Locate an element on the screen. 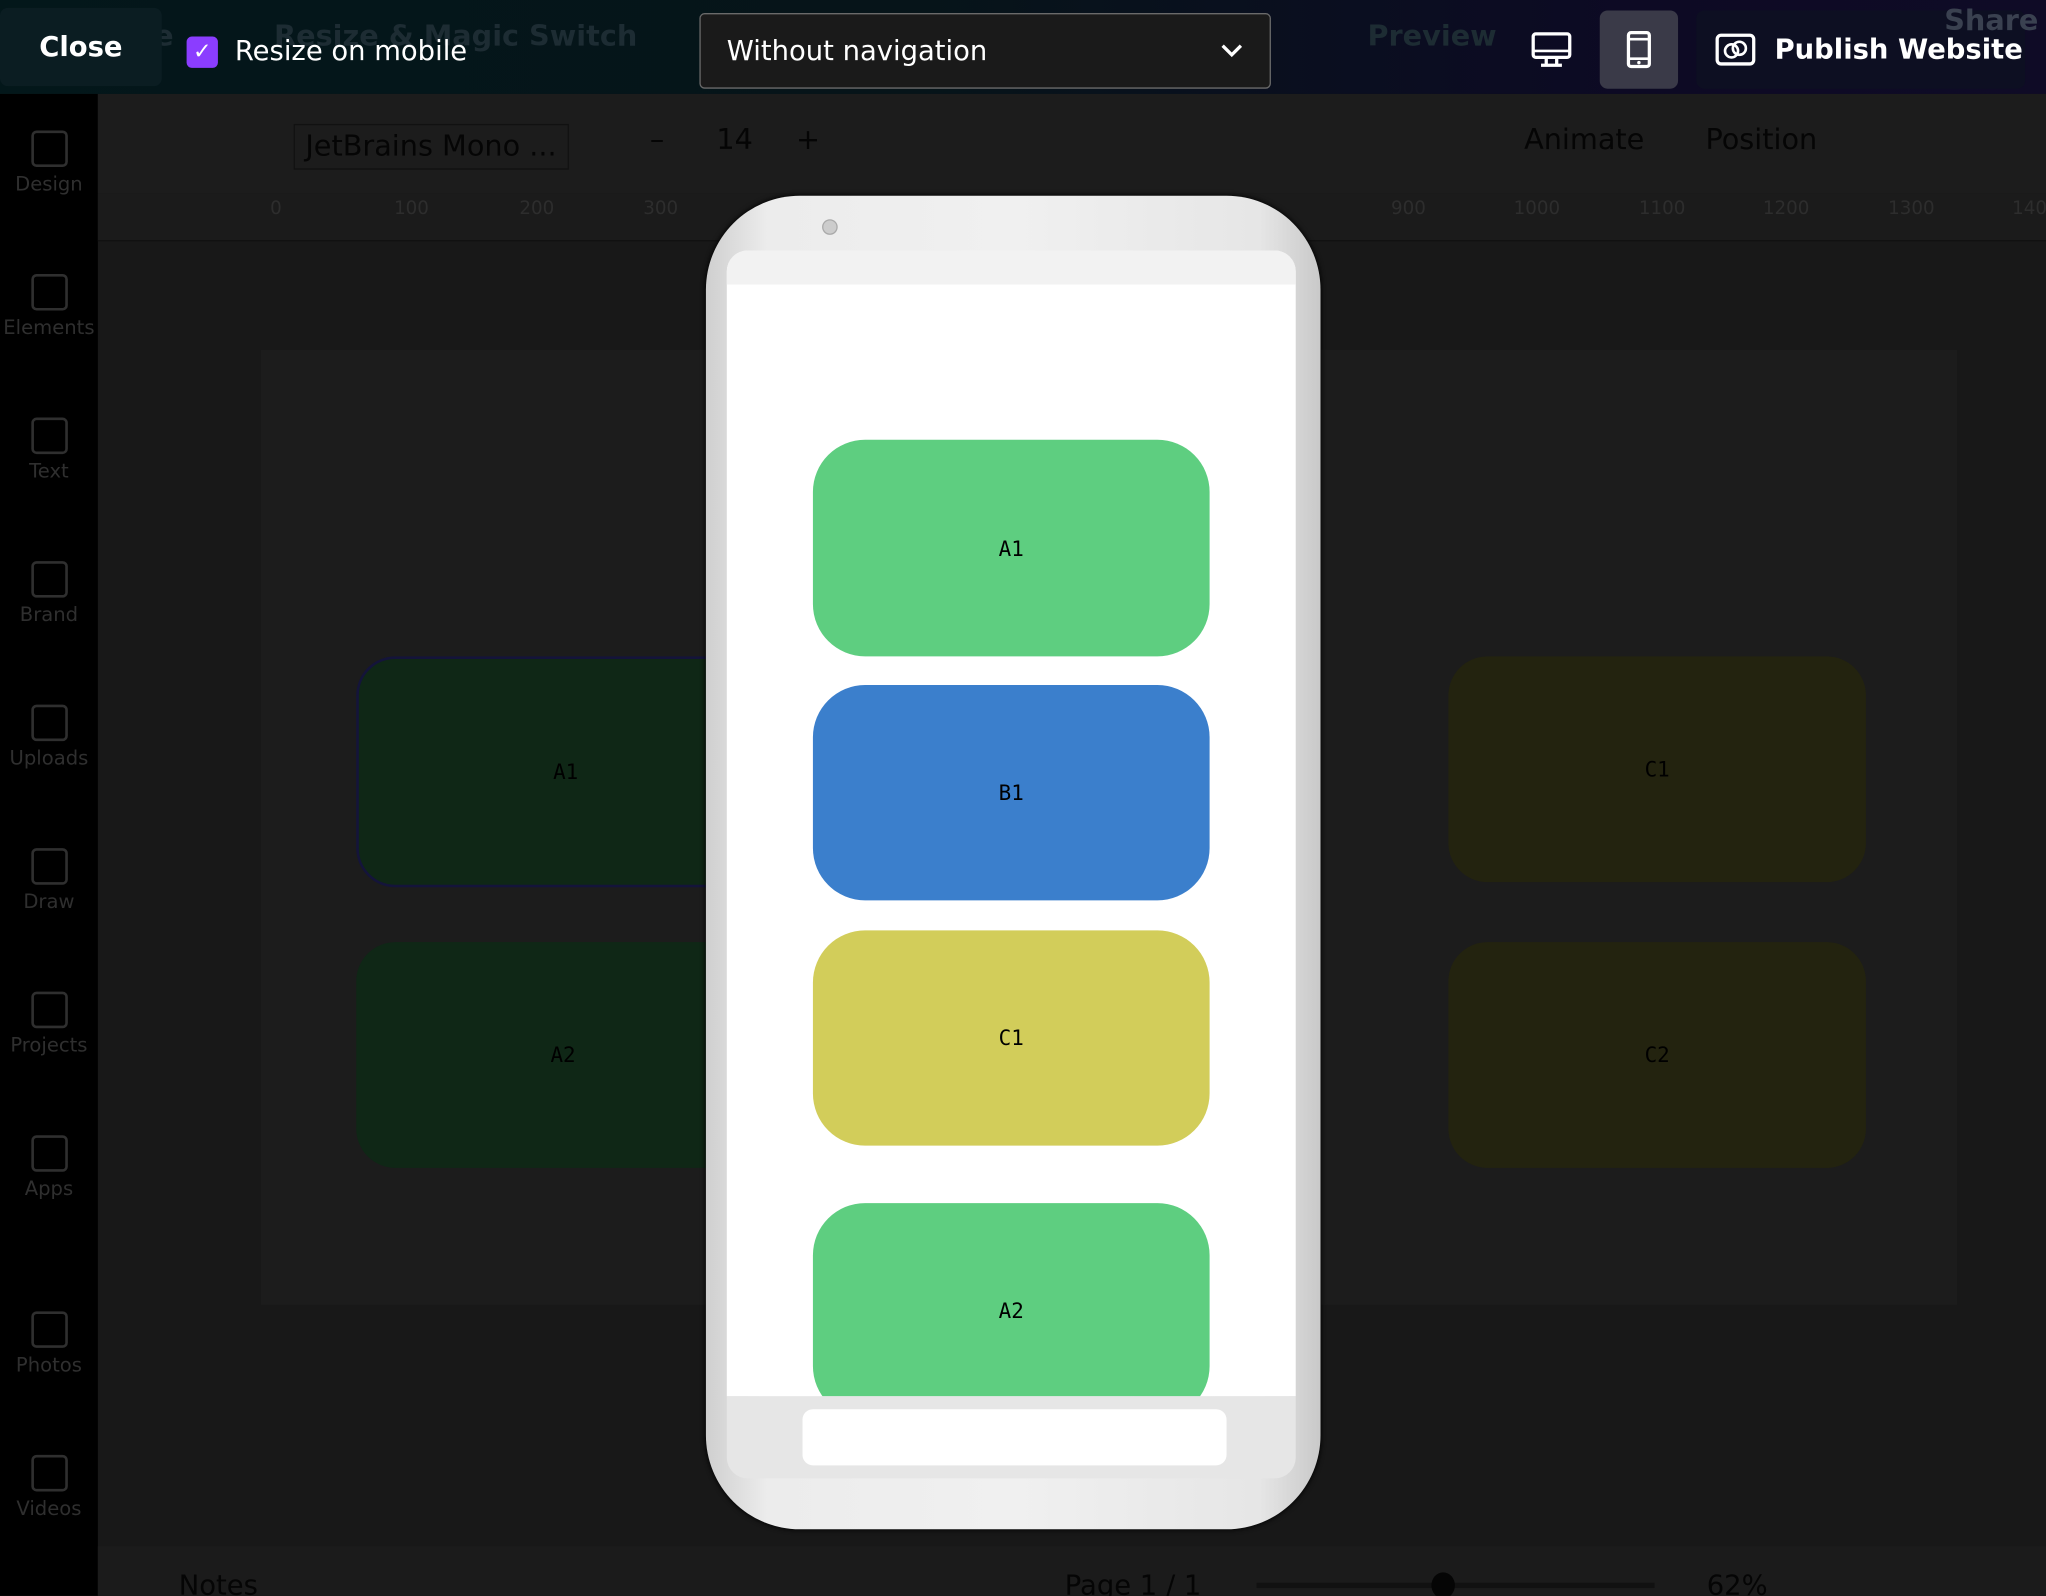  sidebar-label: Videos is located at coordinates (49, 1508).